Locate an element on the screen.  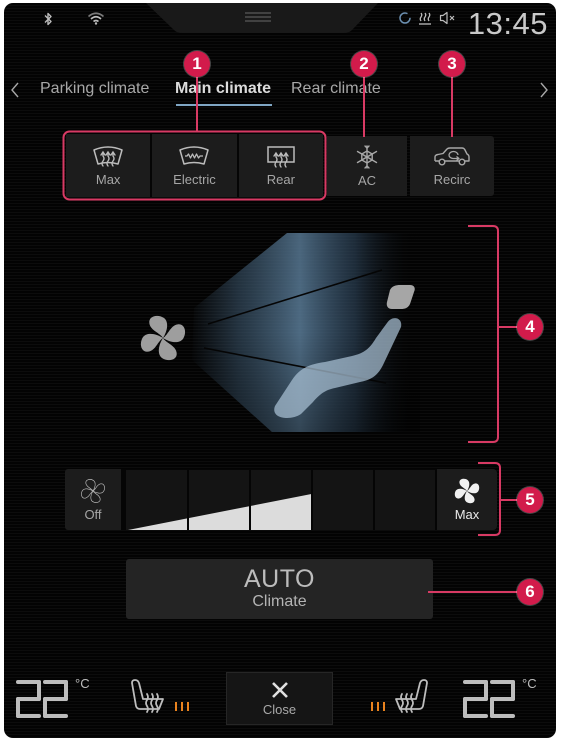
callout-1: 1 is located at coordinates (197, 64).